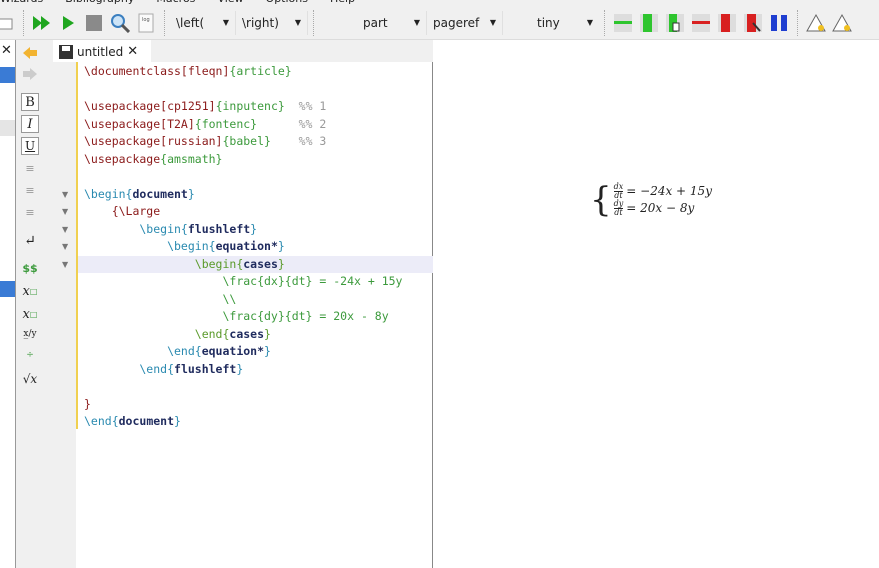  What do you see at coordinates (163, 369) in the screenshot?
I see `code-line: \end{flushleft}` at bounding box center [163, 369].